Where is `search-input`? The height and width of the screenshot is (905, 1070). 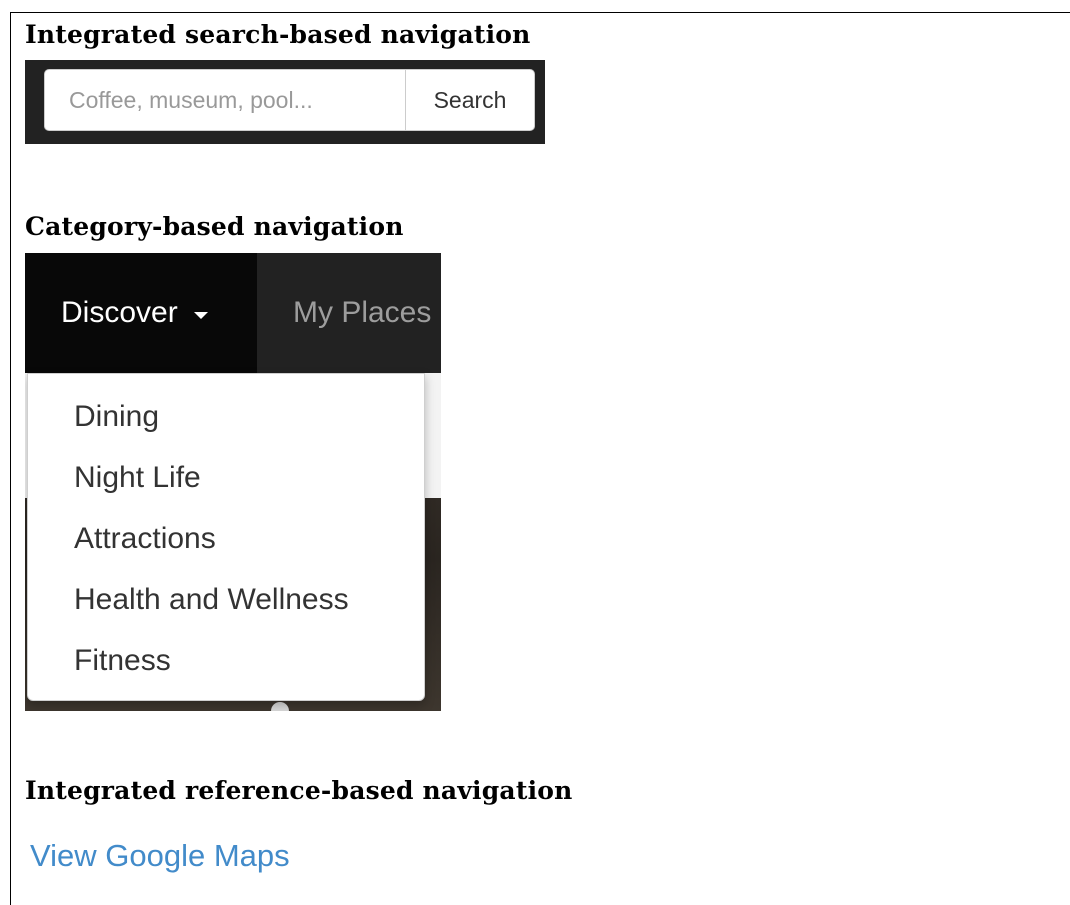
search-input is located at coordinates (225, 100).